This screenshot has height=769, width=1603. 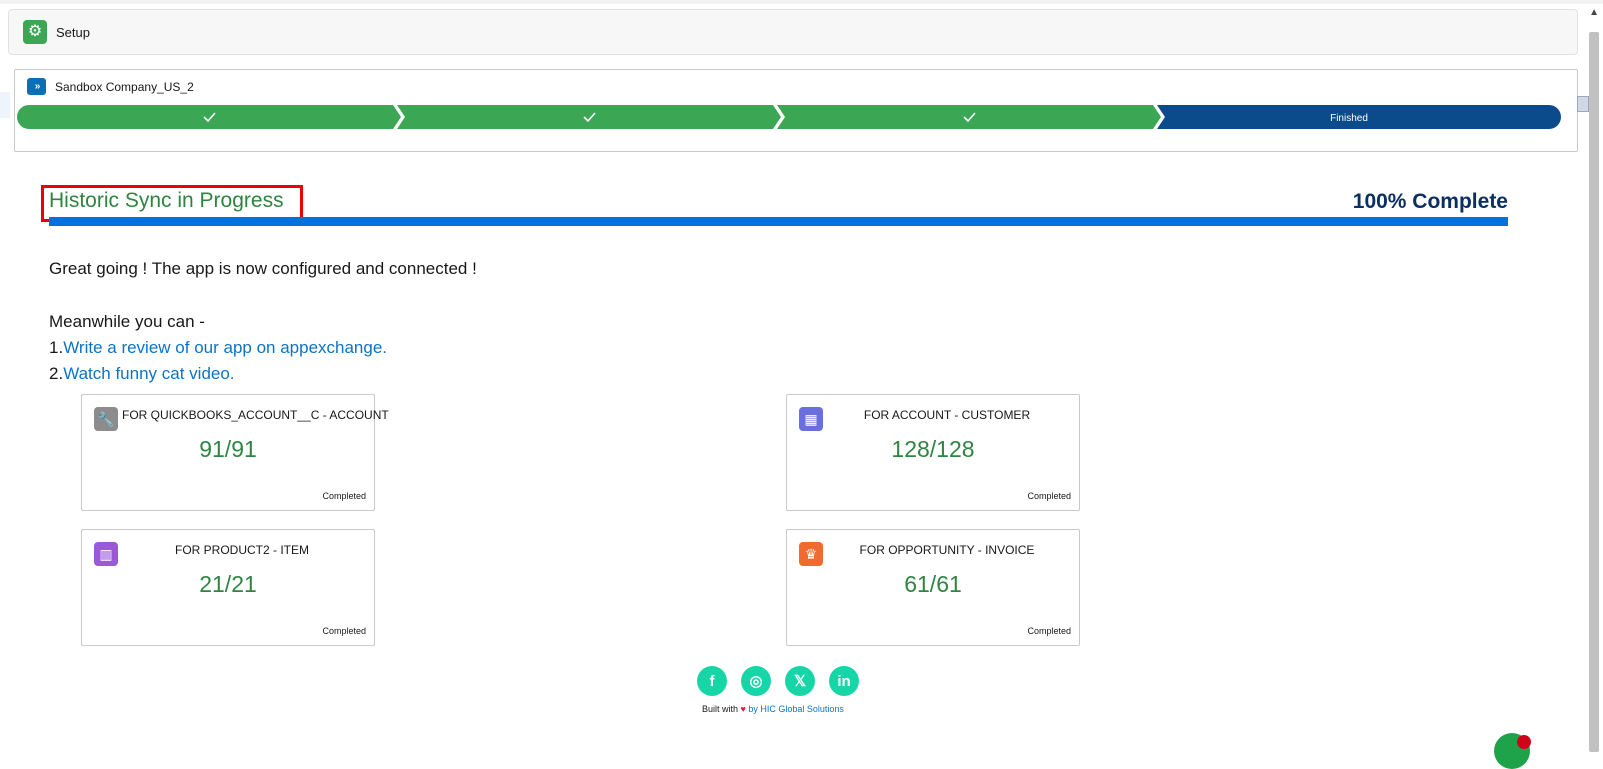 What do you see at coordinates (743, 709) in the screenshot?
I see `heart-icon: ♥` at bounding box center [743, 709].